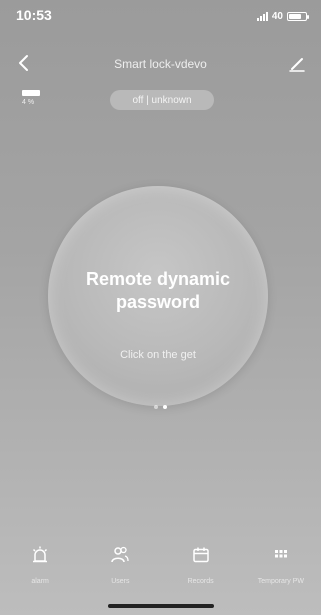 The width and height of the screenshot is (321, 615). Describe the element at coordinates (201, 570) in the screenshot. I see `nav-item-records: Records` at that location.